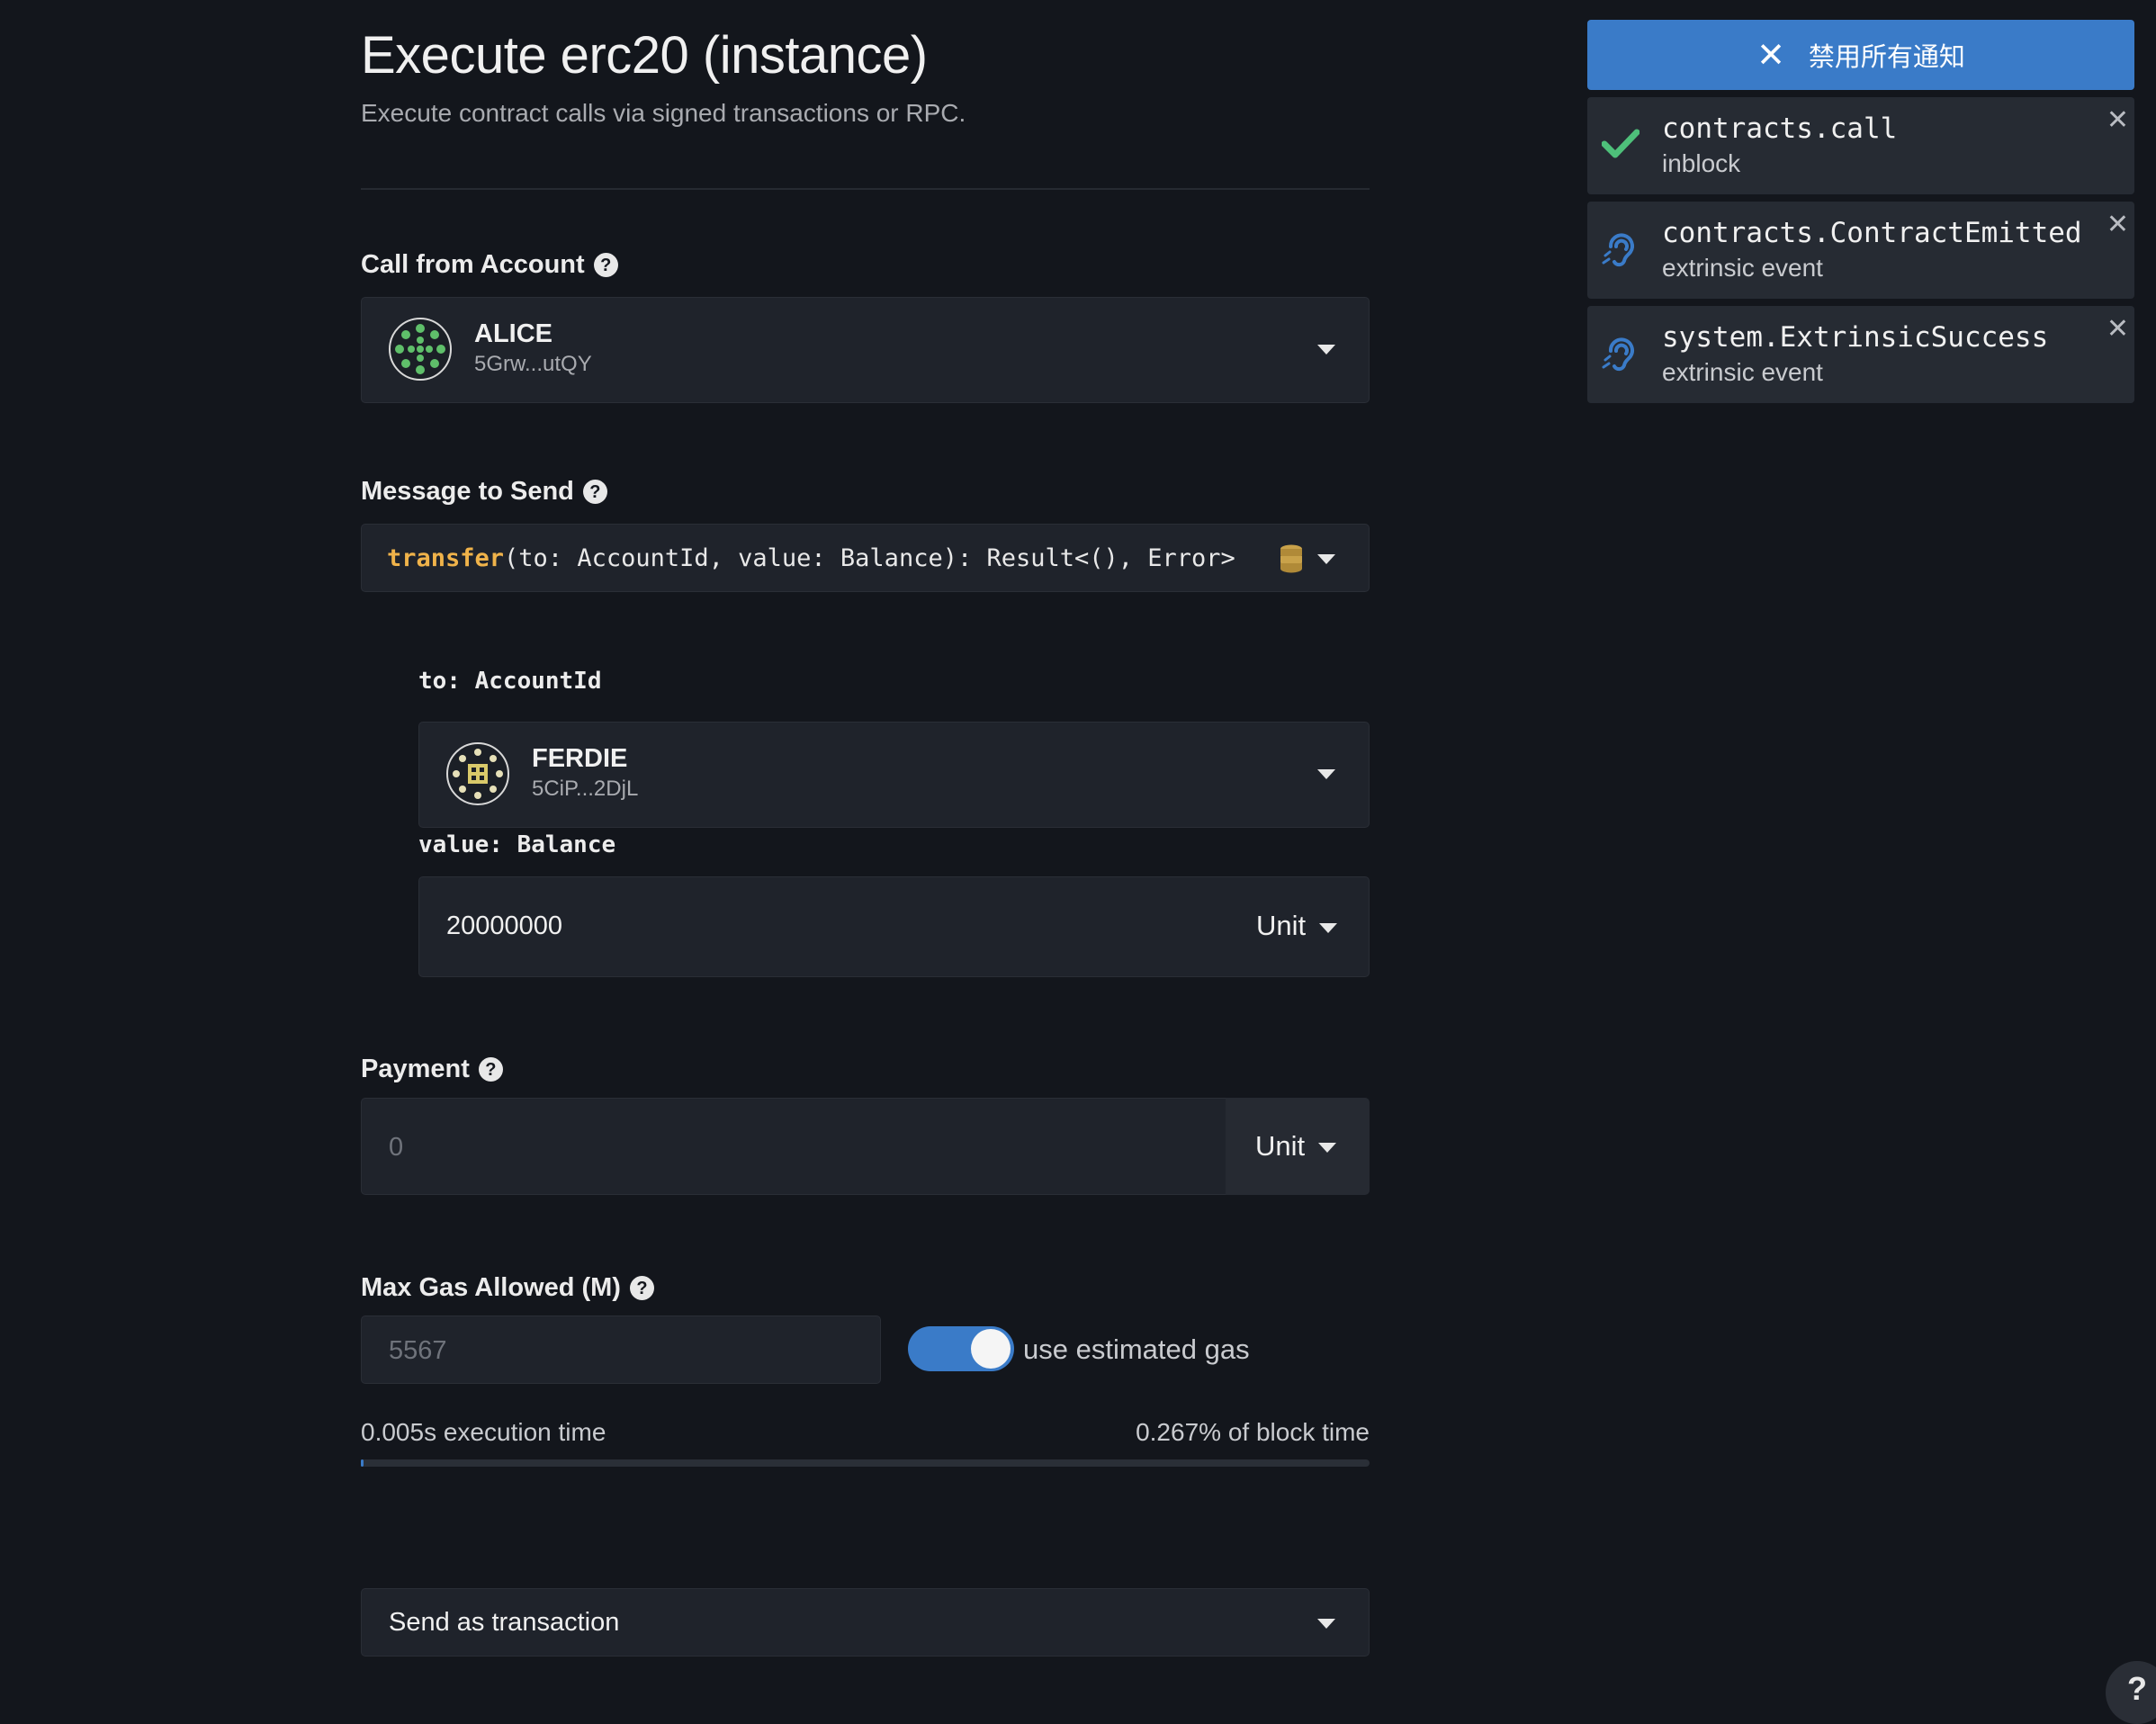 The image size is (2156, 1724). I want to click on toggle-knob, so click(991, 1349).